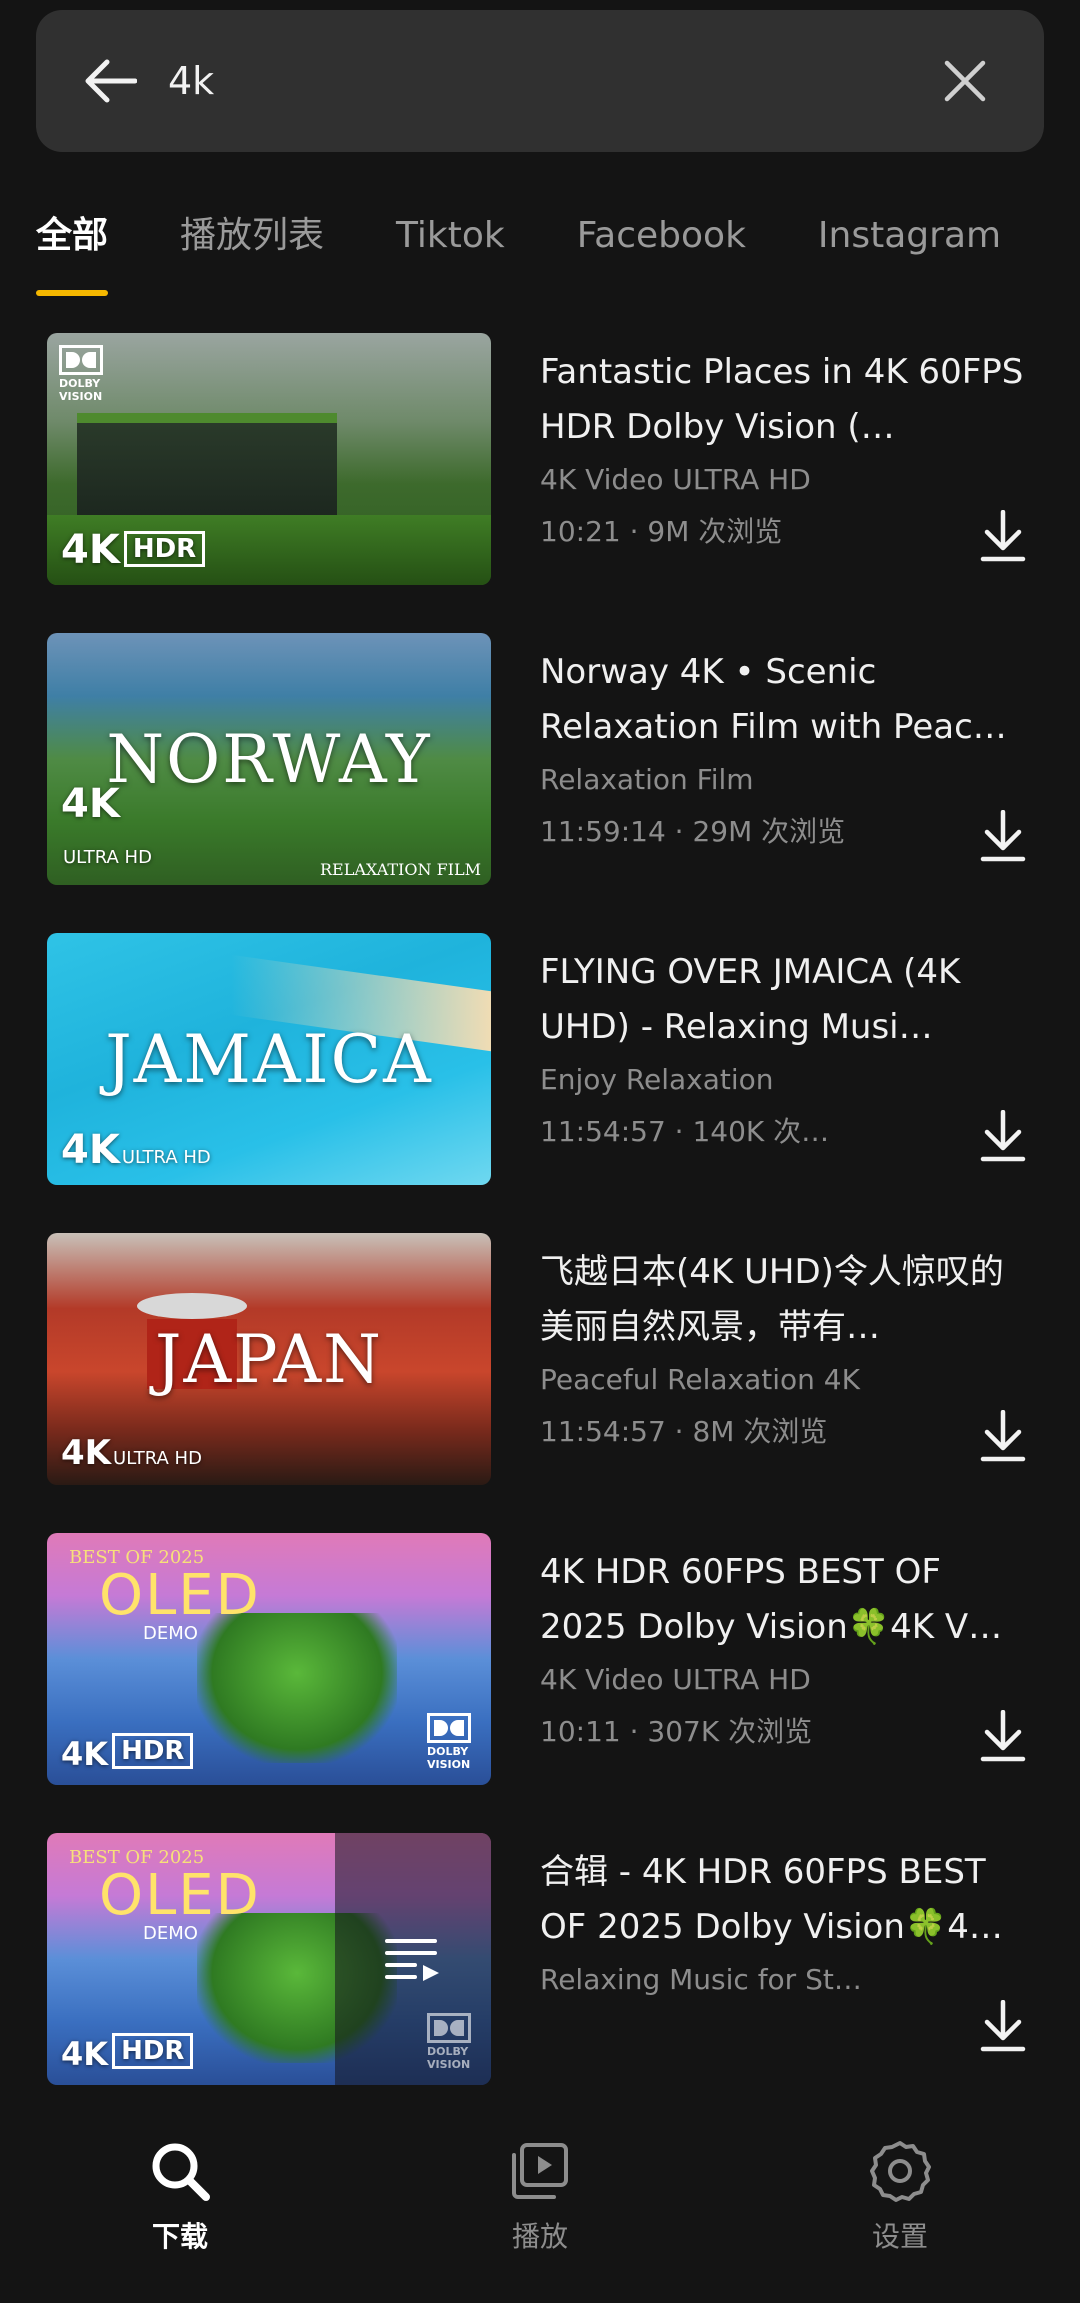 This screenshot has height=2303, width=1080. I want to click on video-thumbnail: NORWAY 4K ULTRA HD RELAXATION FILM, so click(269, 759).